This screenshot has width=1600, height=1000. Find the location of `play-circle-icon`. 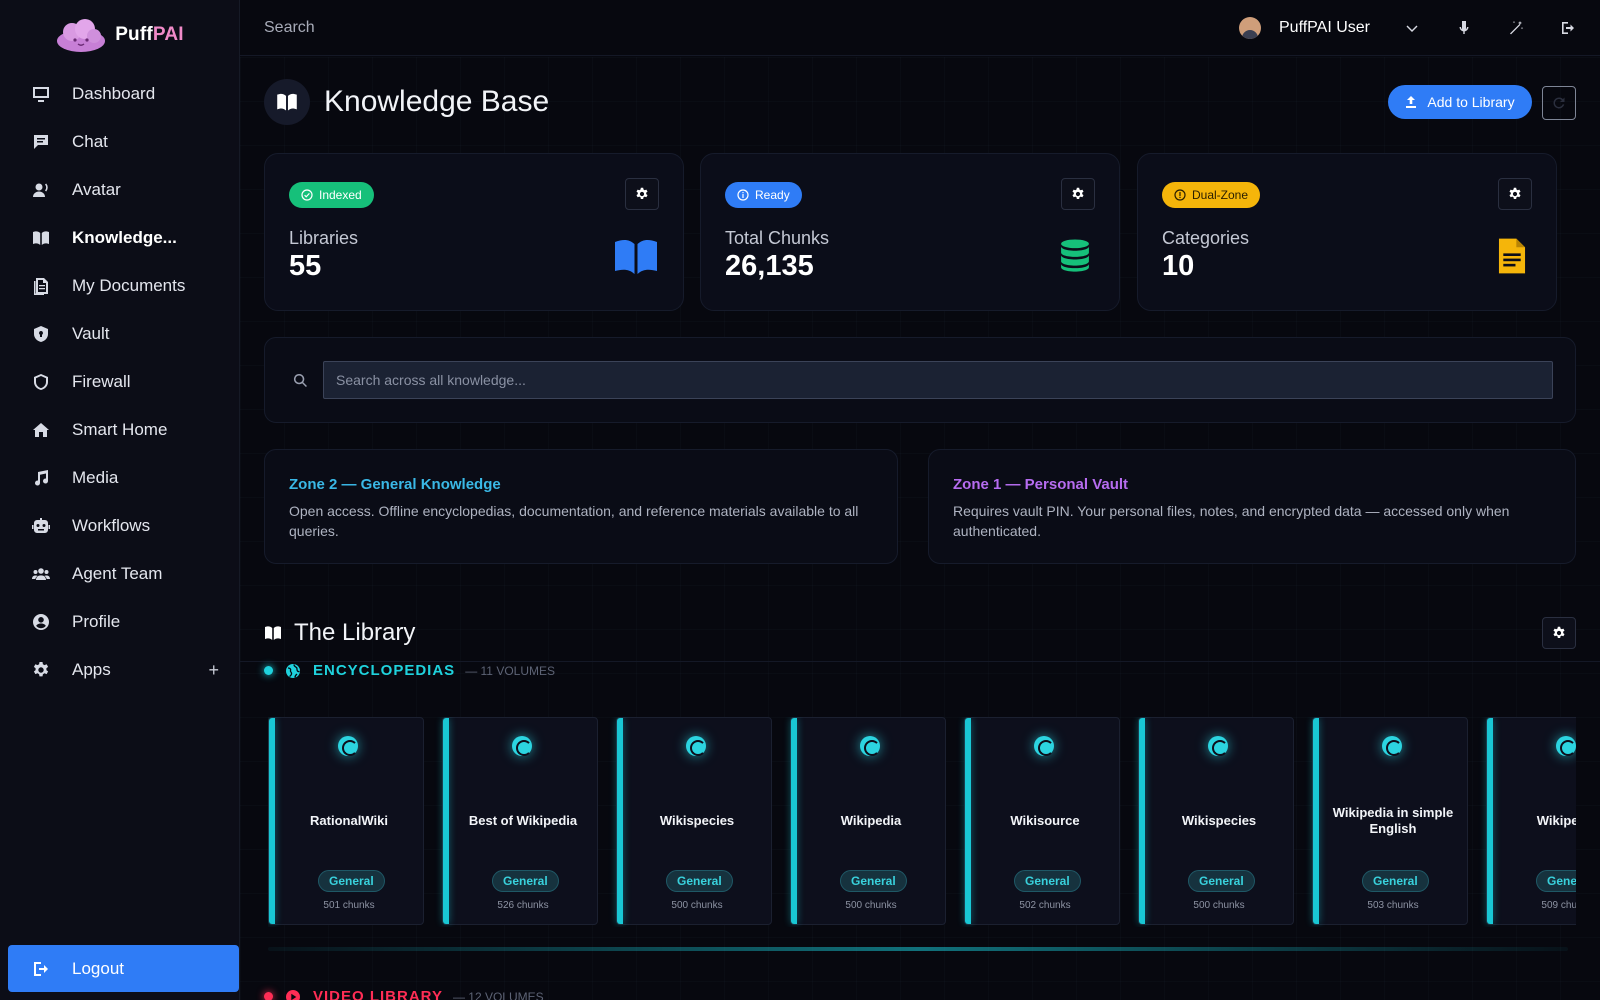

play-circle-icon is located at coordinates (293, 994).